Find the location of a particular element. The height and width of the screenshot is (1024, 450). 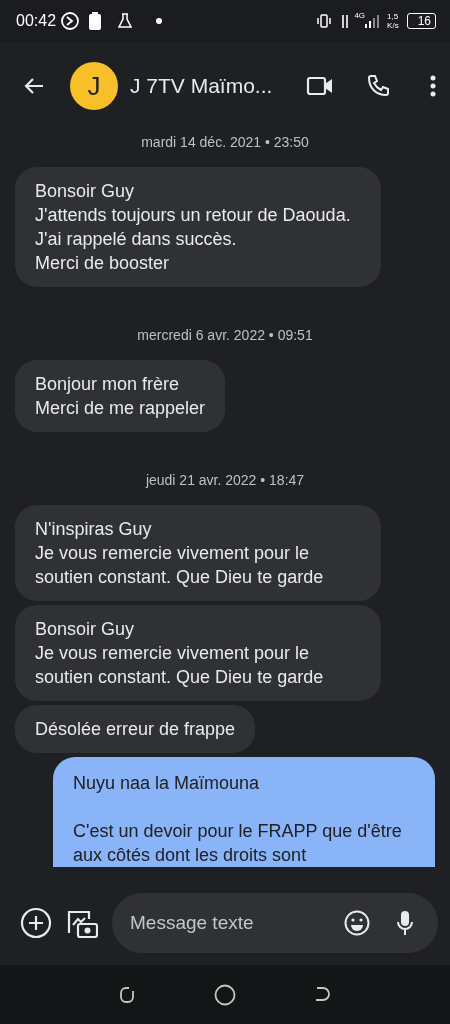

received-message: Bonjour mon frère Merci de me rappeler is located at coordinates (120, 396).